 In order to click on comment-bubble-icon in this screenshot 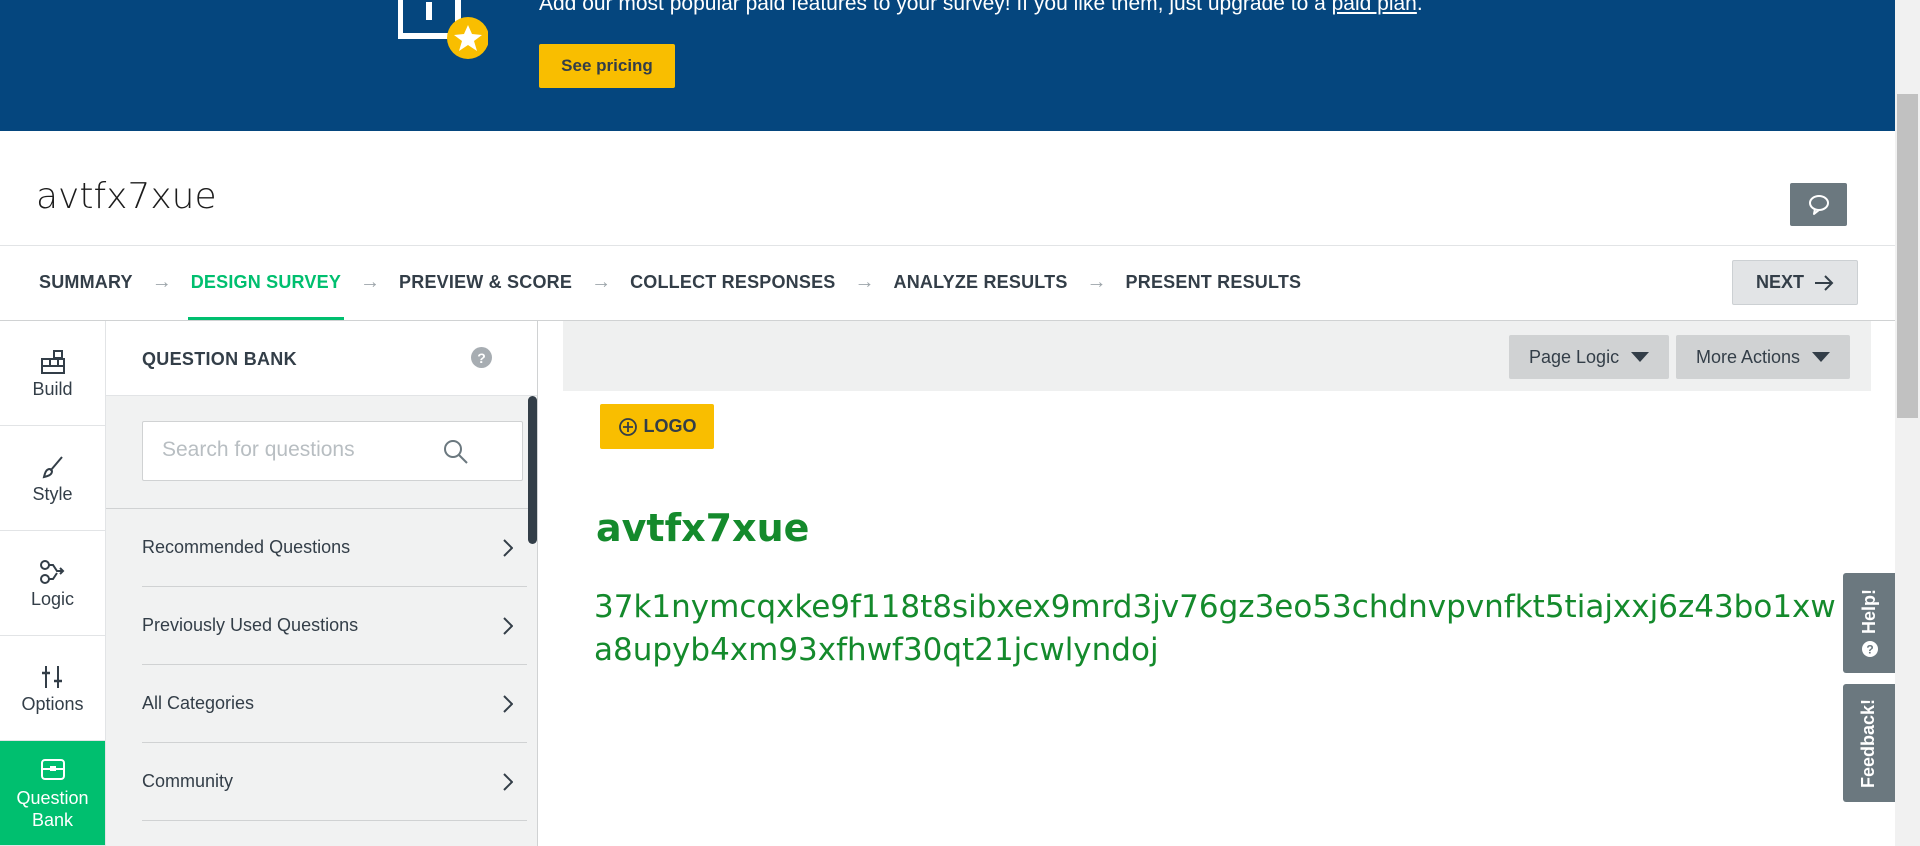, I will do `click(1818, 204)`.